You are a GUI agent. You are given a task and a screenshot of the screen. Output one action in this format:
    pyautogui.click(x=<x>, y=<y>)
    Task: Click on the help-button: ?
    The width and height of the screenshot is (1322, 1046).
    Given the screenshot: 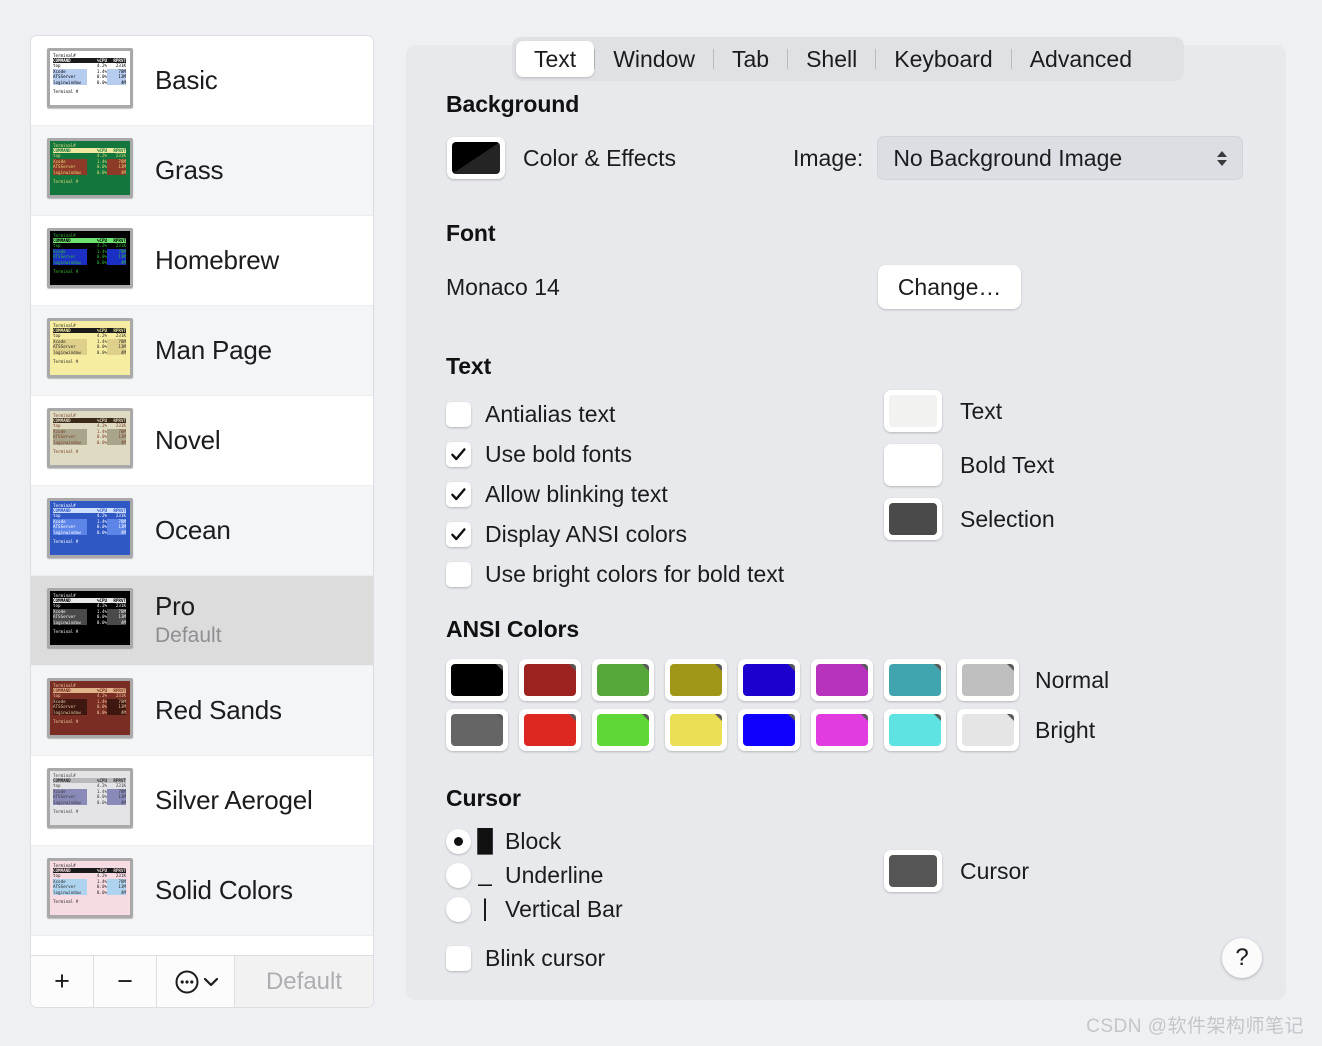 What is the action you would take?
    pyautogui.click(x=1242, y=958)
    